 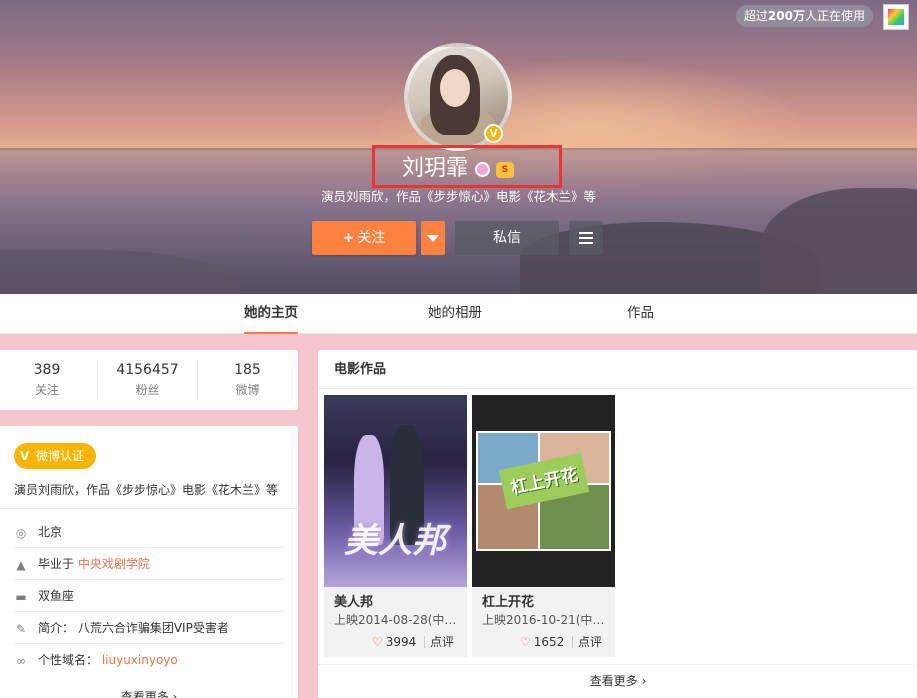 I want to click on school-prefix: 毕业于, so click(x=58, y=564).